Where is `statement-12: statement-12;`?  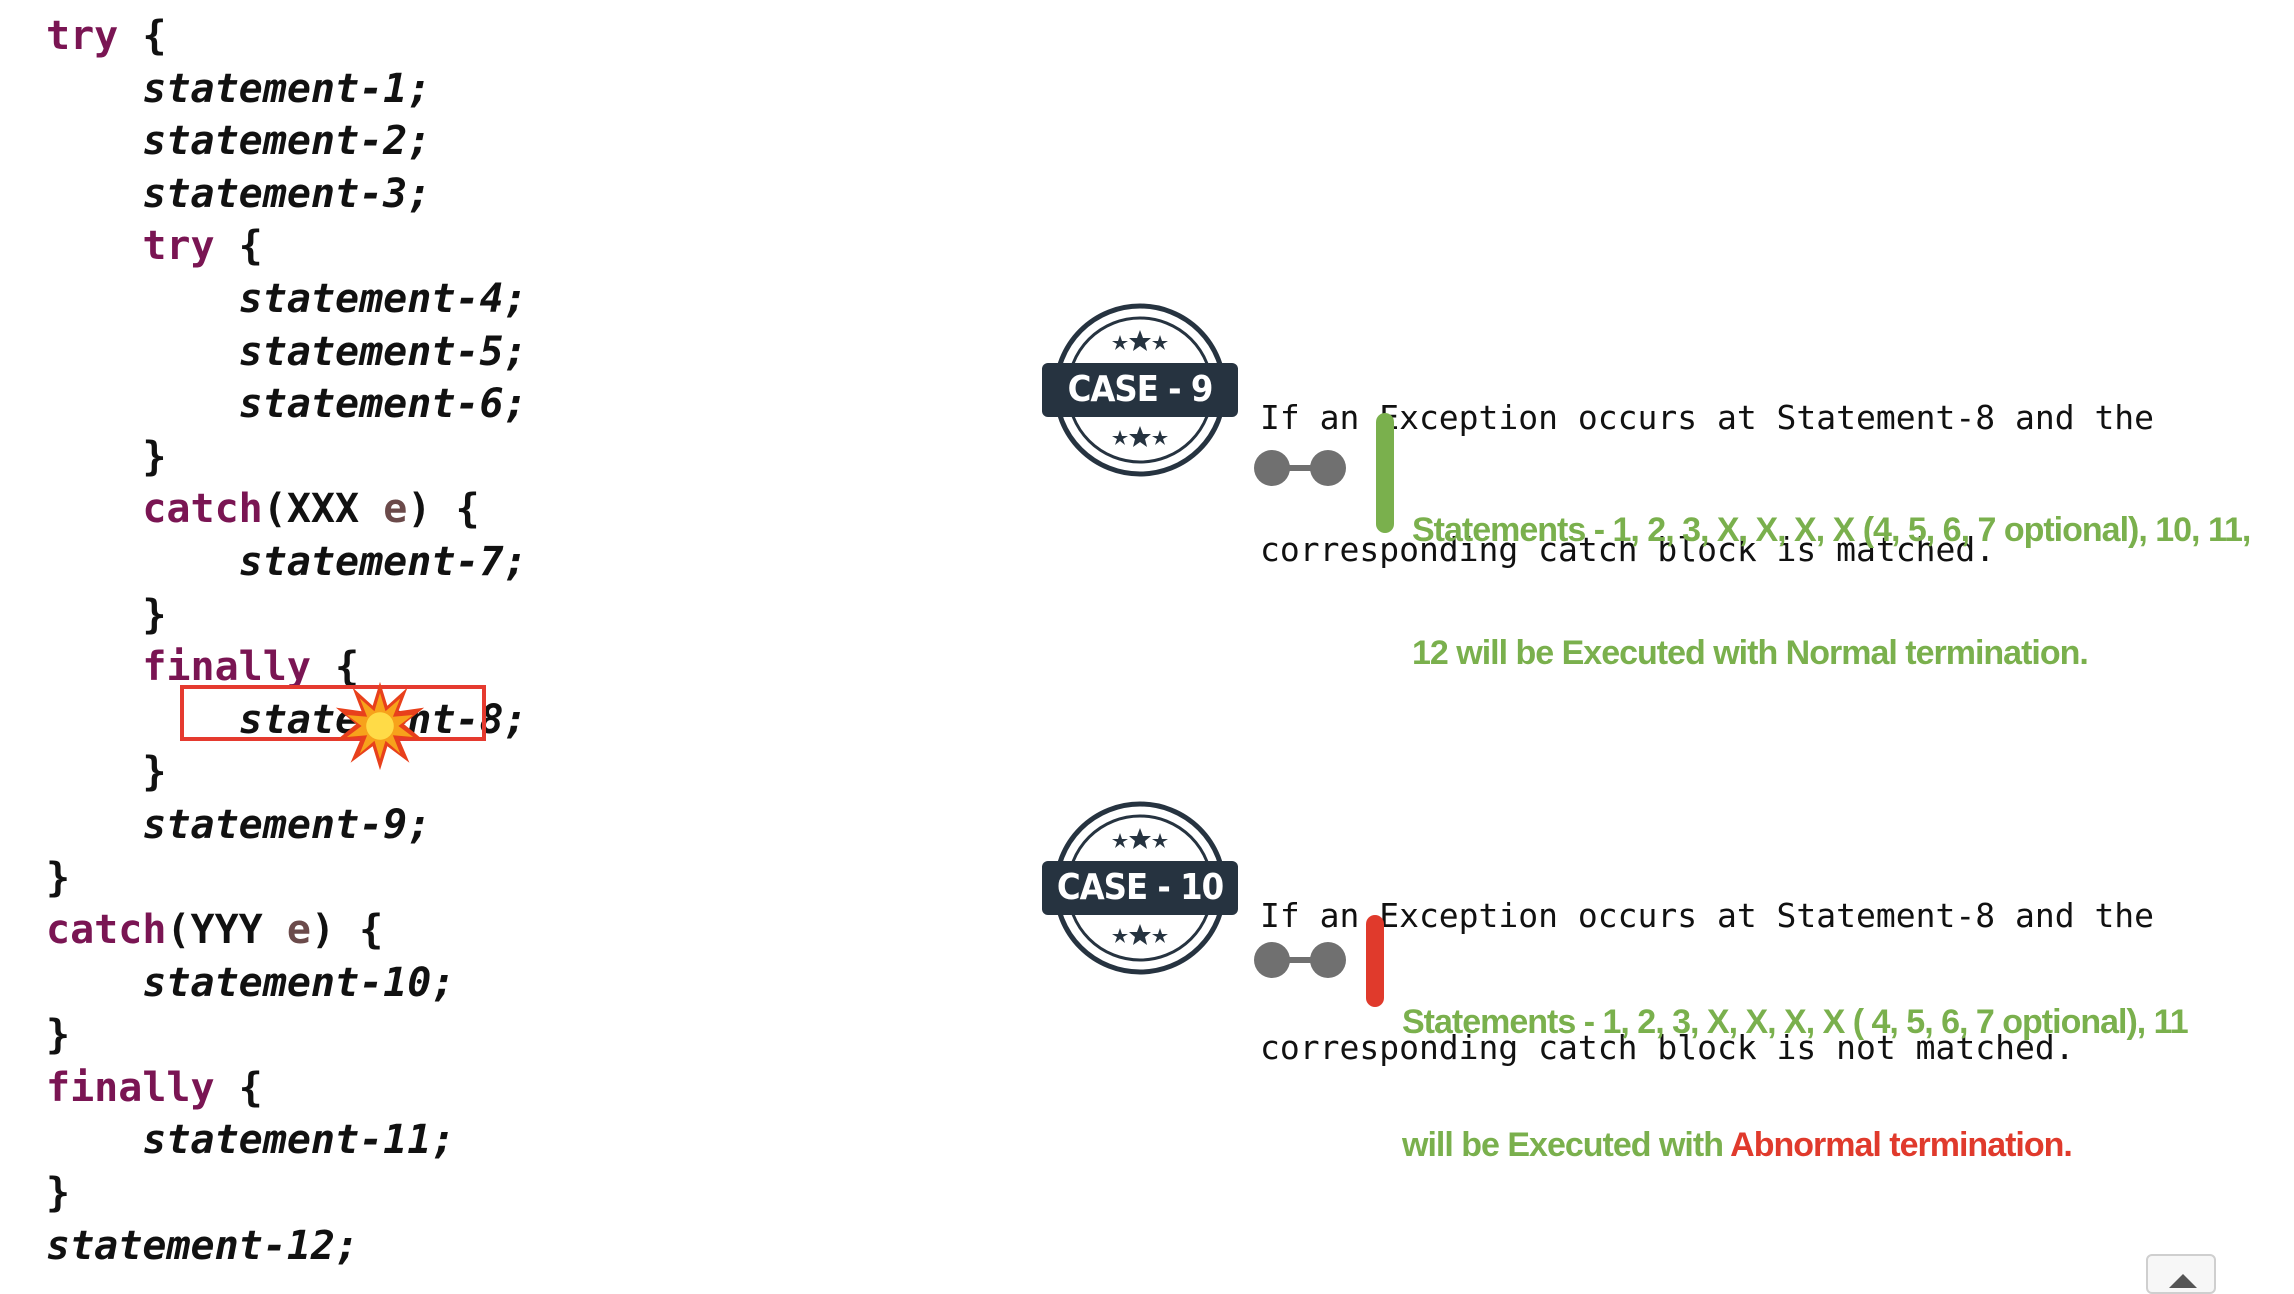 statement-12: statement-12; is located at coordinates (203, 1245).